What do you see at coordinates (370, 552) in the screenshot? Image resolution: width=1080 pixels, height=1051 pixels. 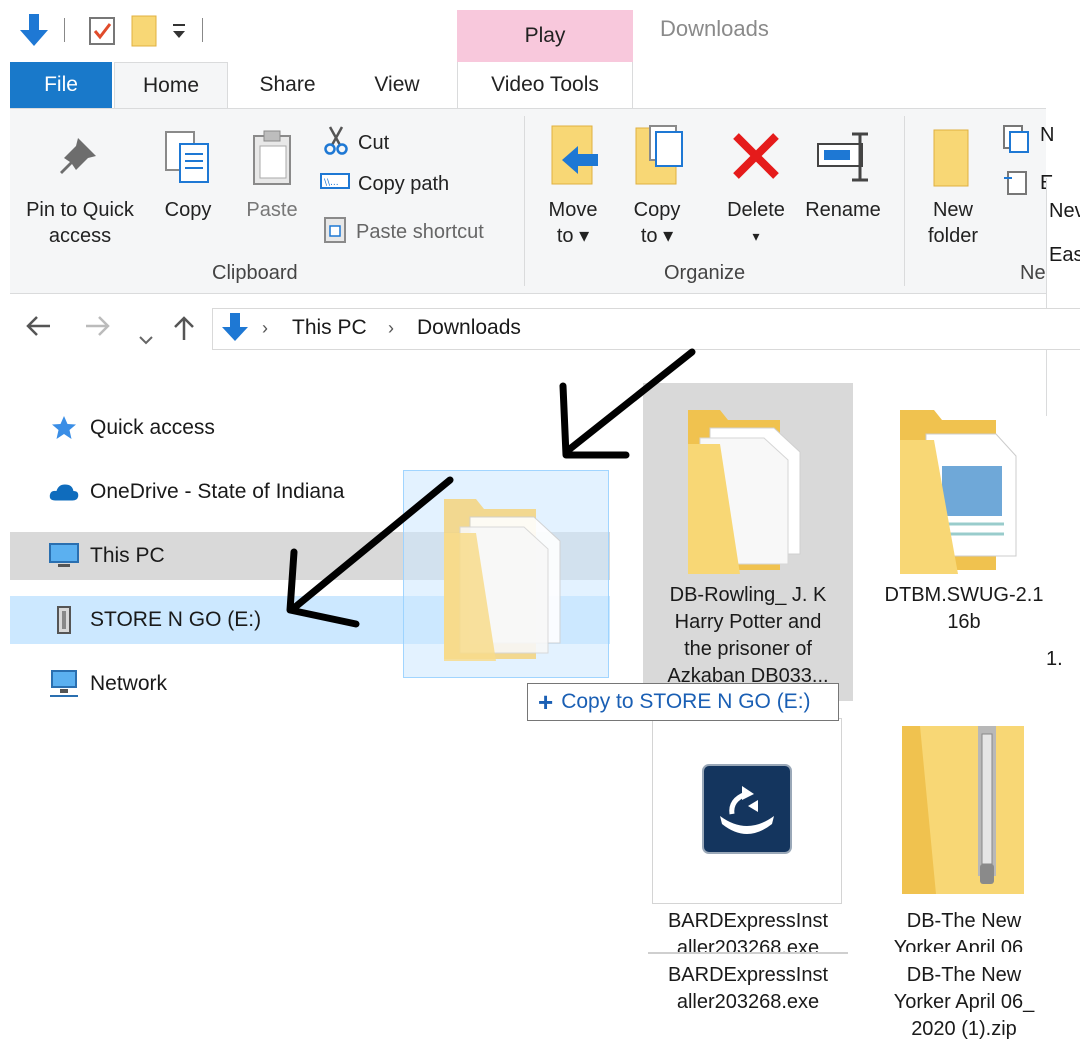 I see `annotation-arrow-lower` at bounding box center [370, 552].